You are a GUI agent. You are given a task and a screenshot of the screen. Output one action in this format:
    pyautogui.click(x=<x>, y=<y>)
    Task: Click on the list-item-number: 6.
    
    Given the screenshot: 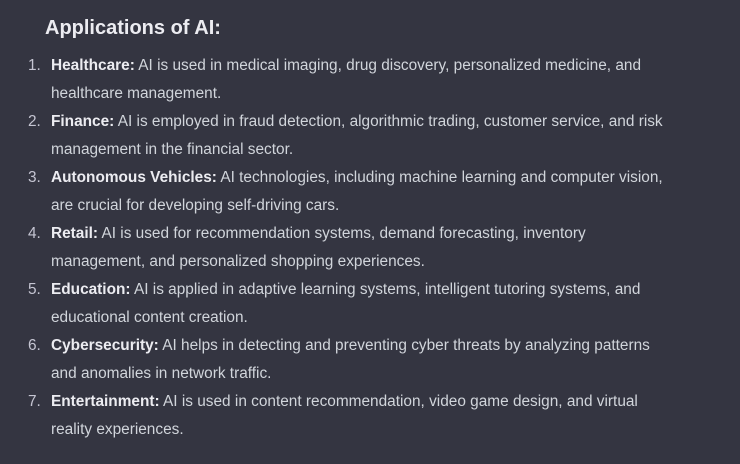 What is the action you would take?
    pyautogui.click(x=34, y=345)
    